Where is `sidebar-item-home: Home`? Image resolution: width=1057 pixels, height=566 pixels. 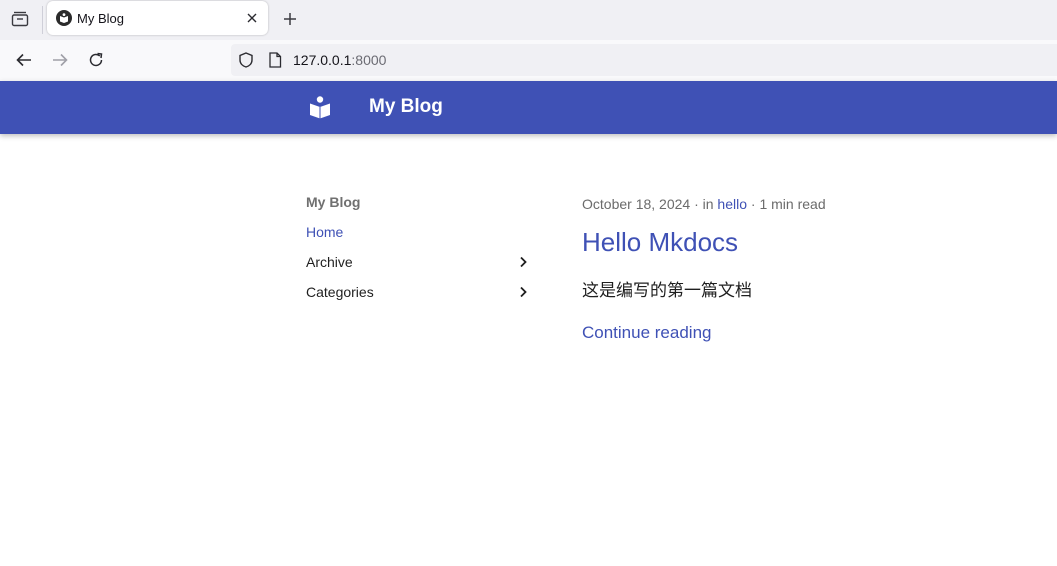 sidebar-item-home: Home is located at coordinates (421, 229).